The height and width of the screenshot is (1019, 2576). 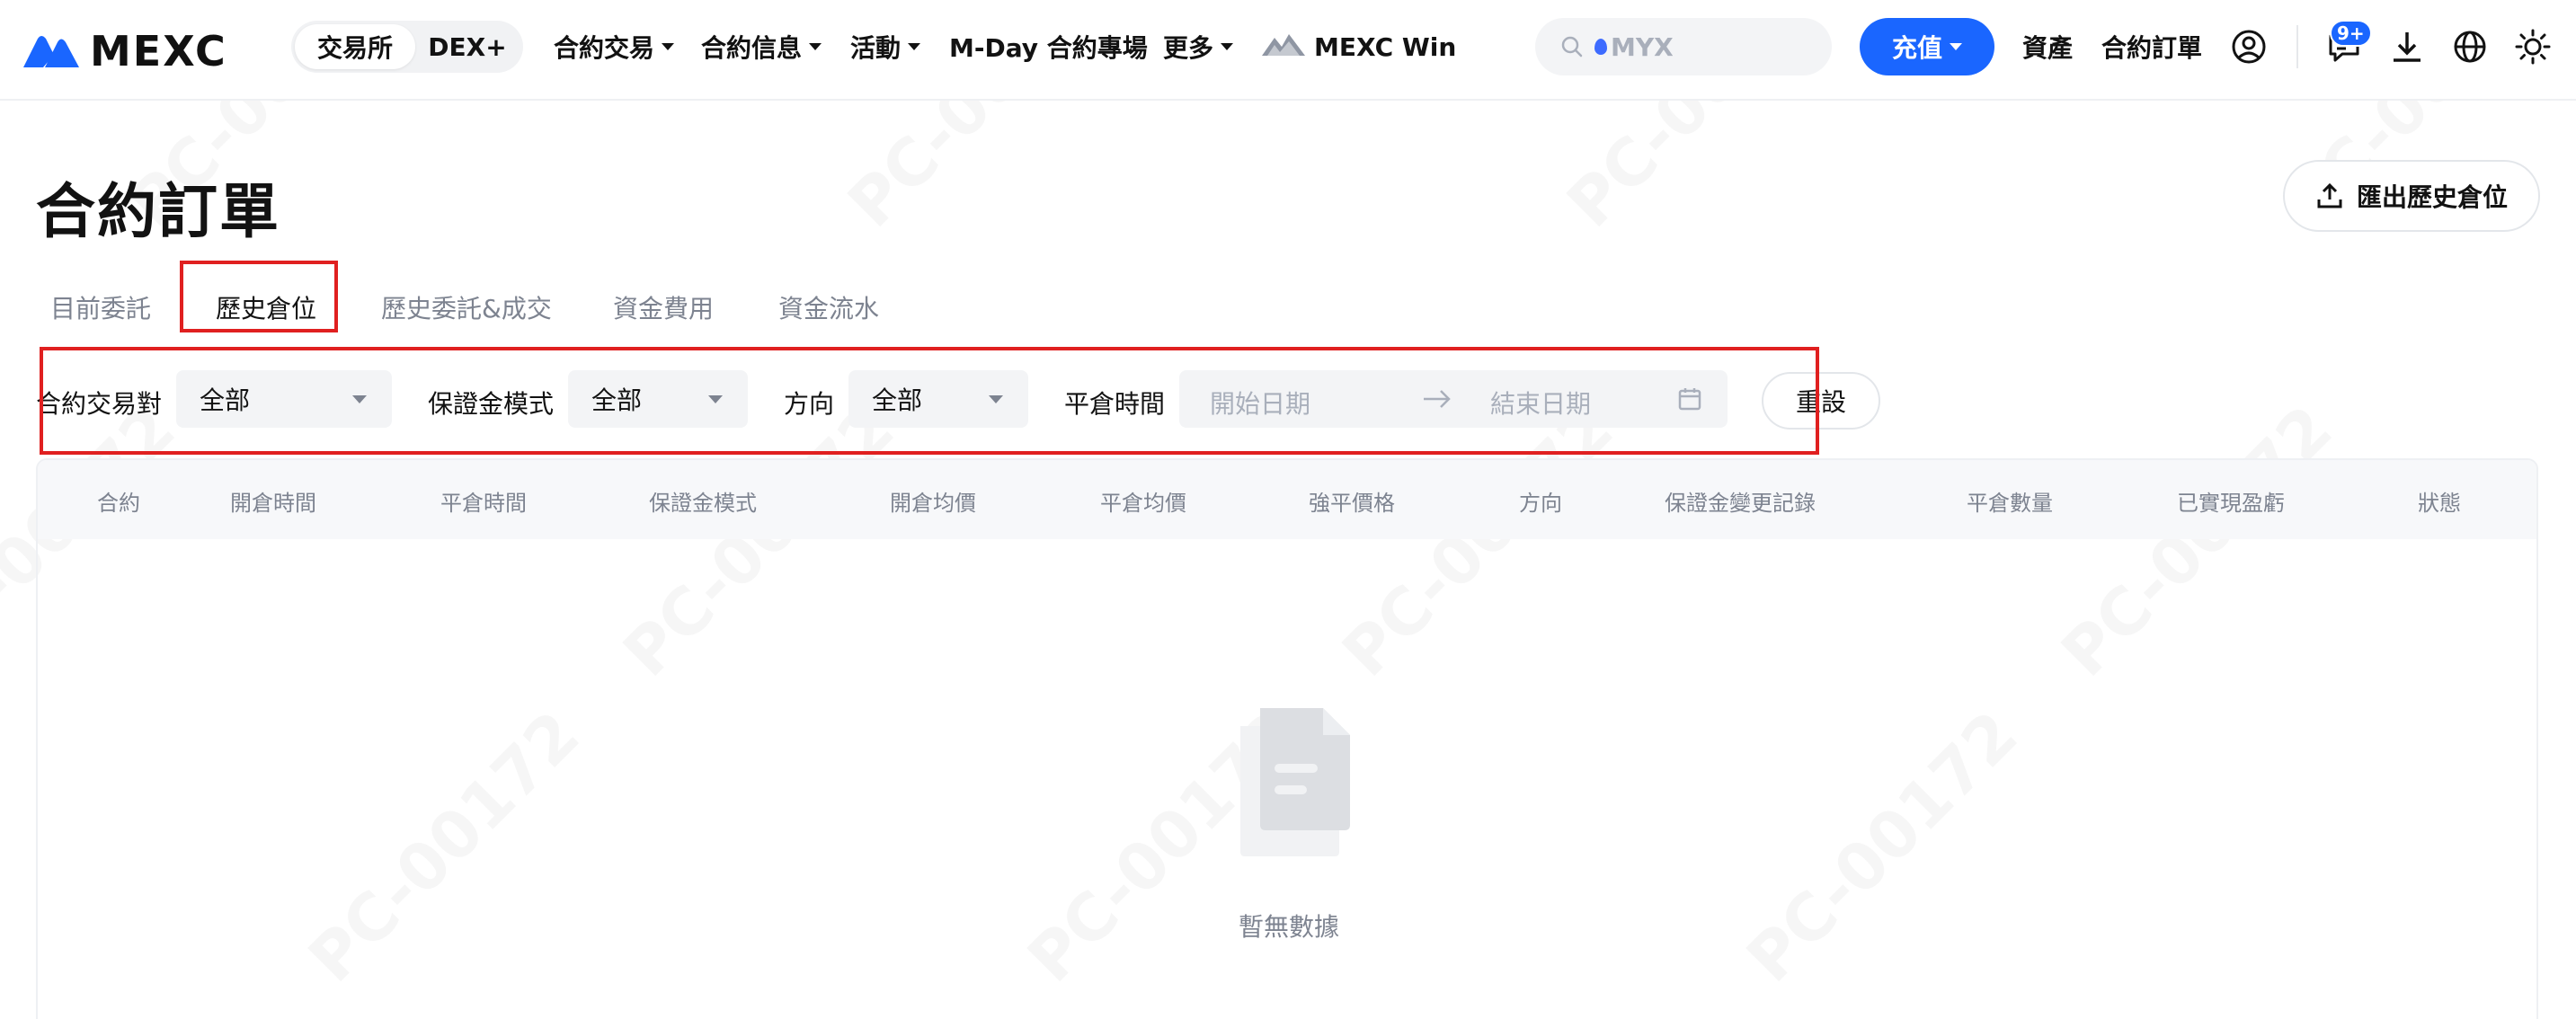 I want to click on platform-switch: 交易所 DEX+, so click(x=407, y=47).